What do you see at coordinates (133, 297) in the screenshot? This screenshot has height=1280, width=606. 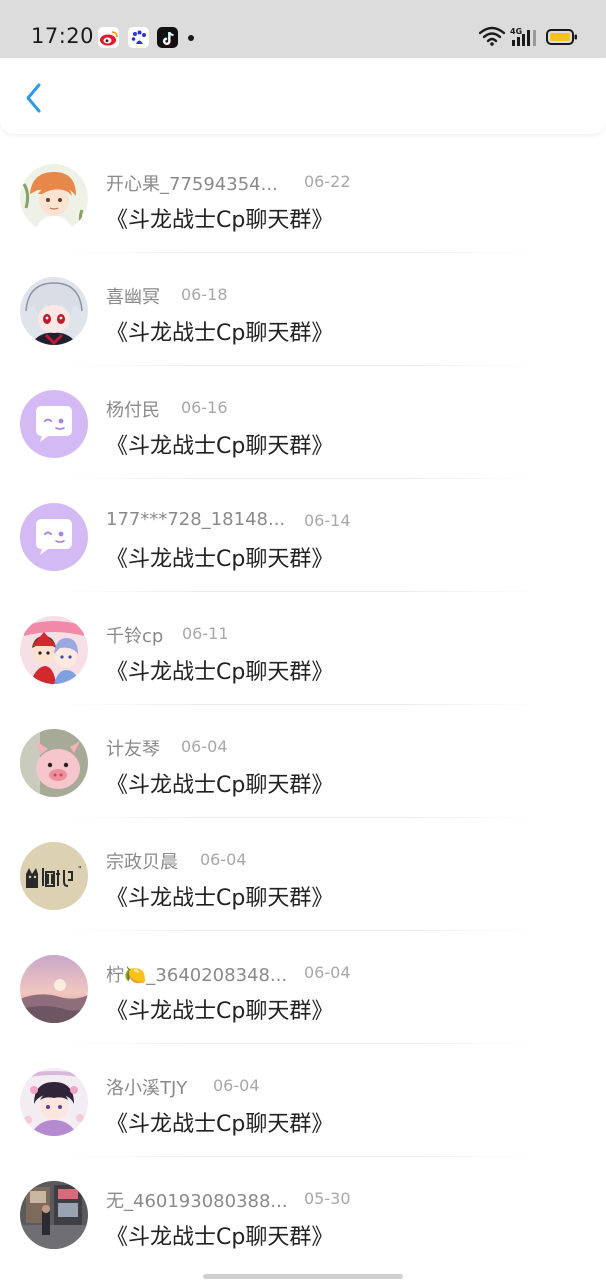 I see `sender-name: 喜幽冥` at bounding box center [133, 297].